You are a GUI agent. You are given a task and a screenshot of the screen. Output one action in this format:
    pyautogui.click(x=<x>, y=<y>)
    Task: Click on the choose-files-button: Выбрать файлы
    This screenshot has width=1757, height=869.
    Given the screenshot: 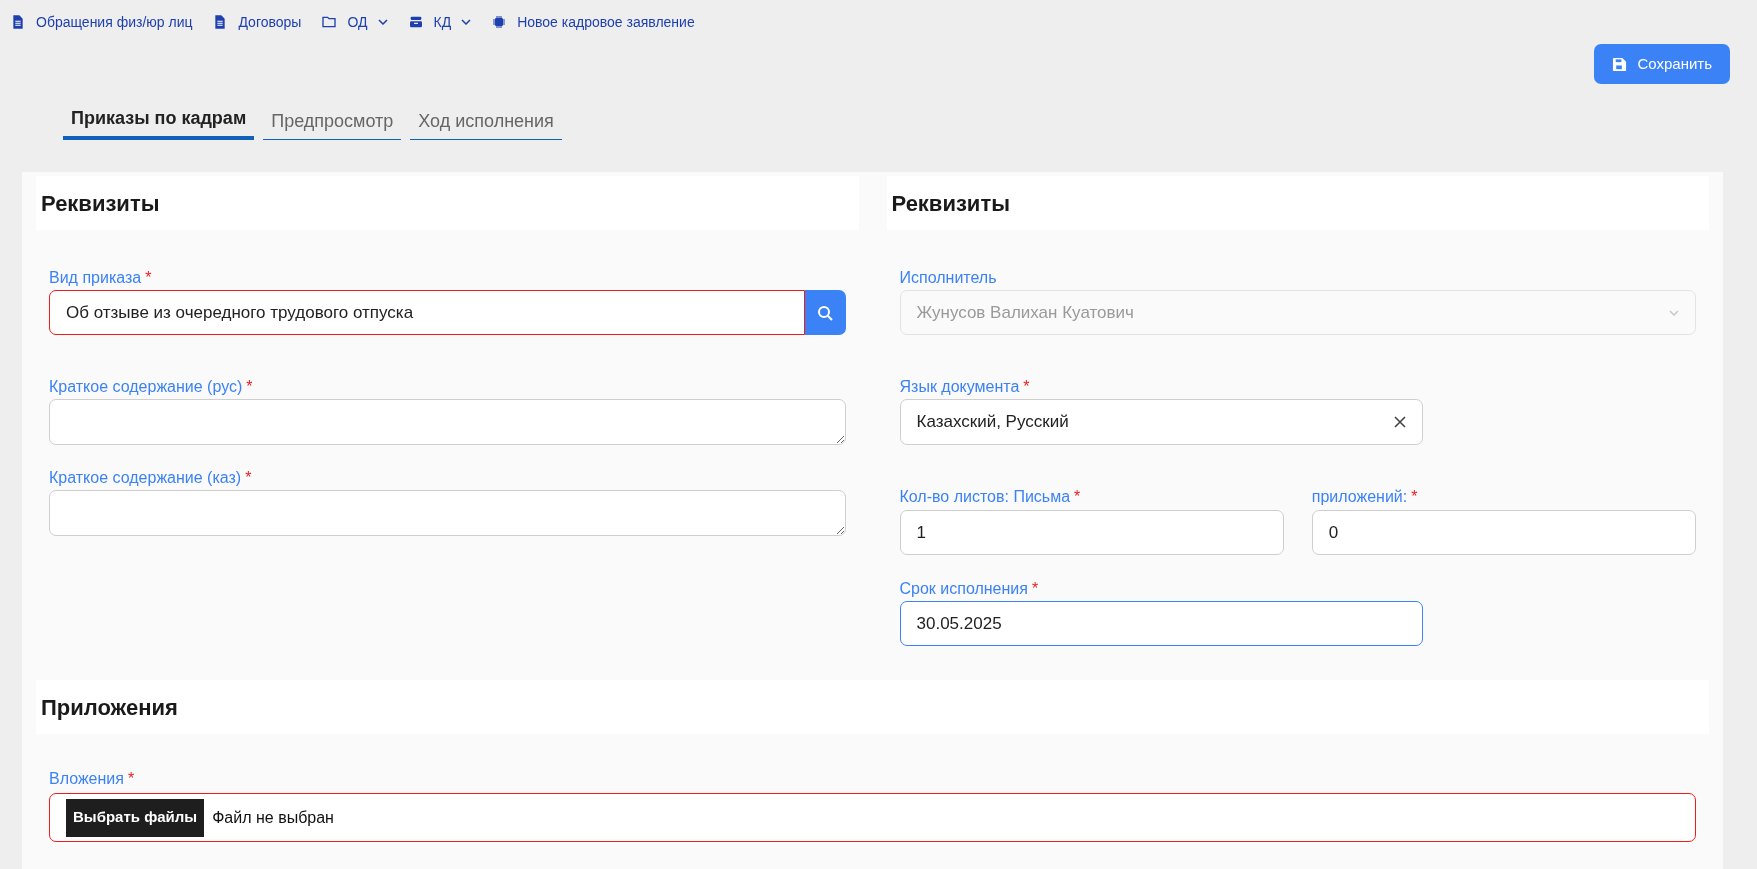 What is the action you would take?
    pyautogui.click(x=135, y=817)
    